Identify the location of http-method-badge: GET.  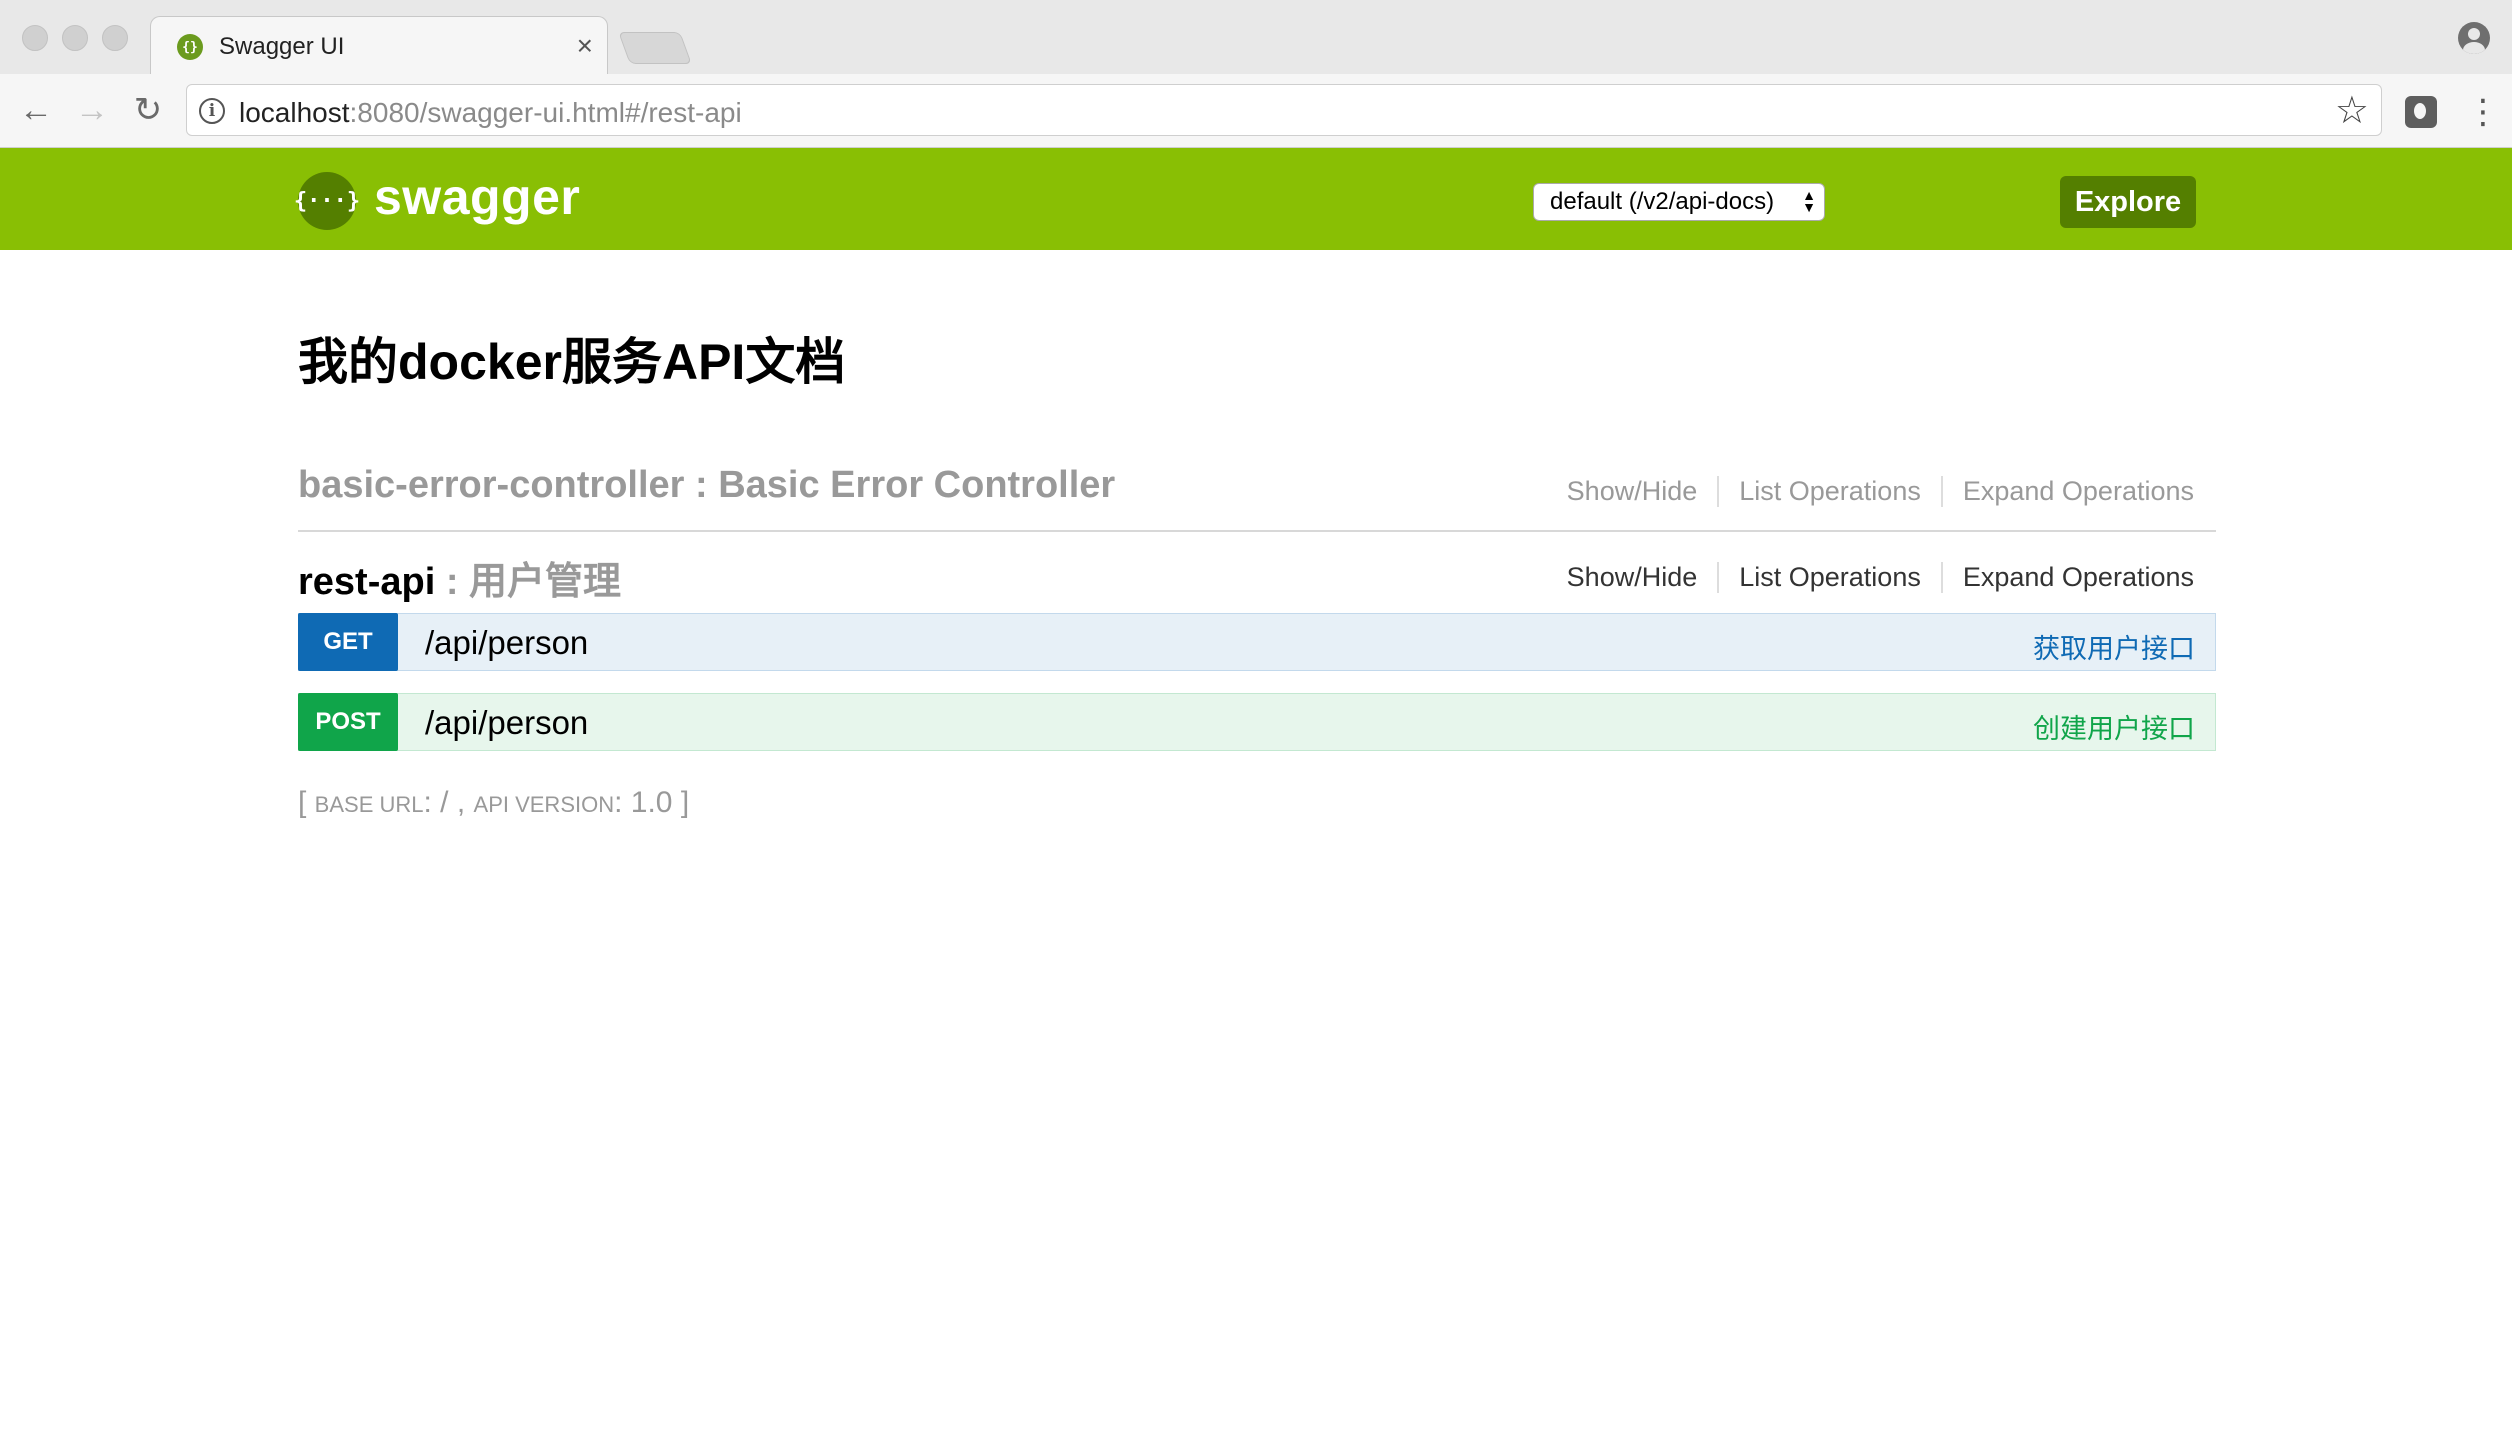
(348, 642).